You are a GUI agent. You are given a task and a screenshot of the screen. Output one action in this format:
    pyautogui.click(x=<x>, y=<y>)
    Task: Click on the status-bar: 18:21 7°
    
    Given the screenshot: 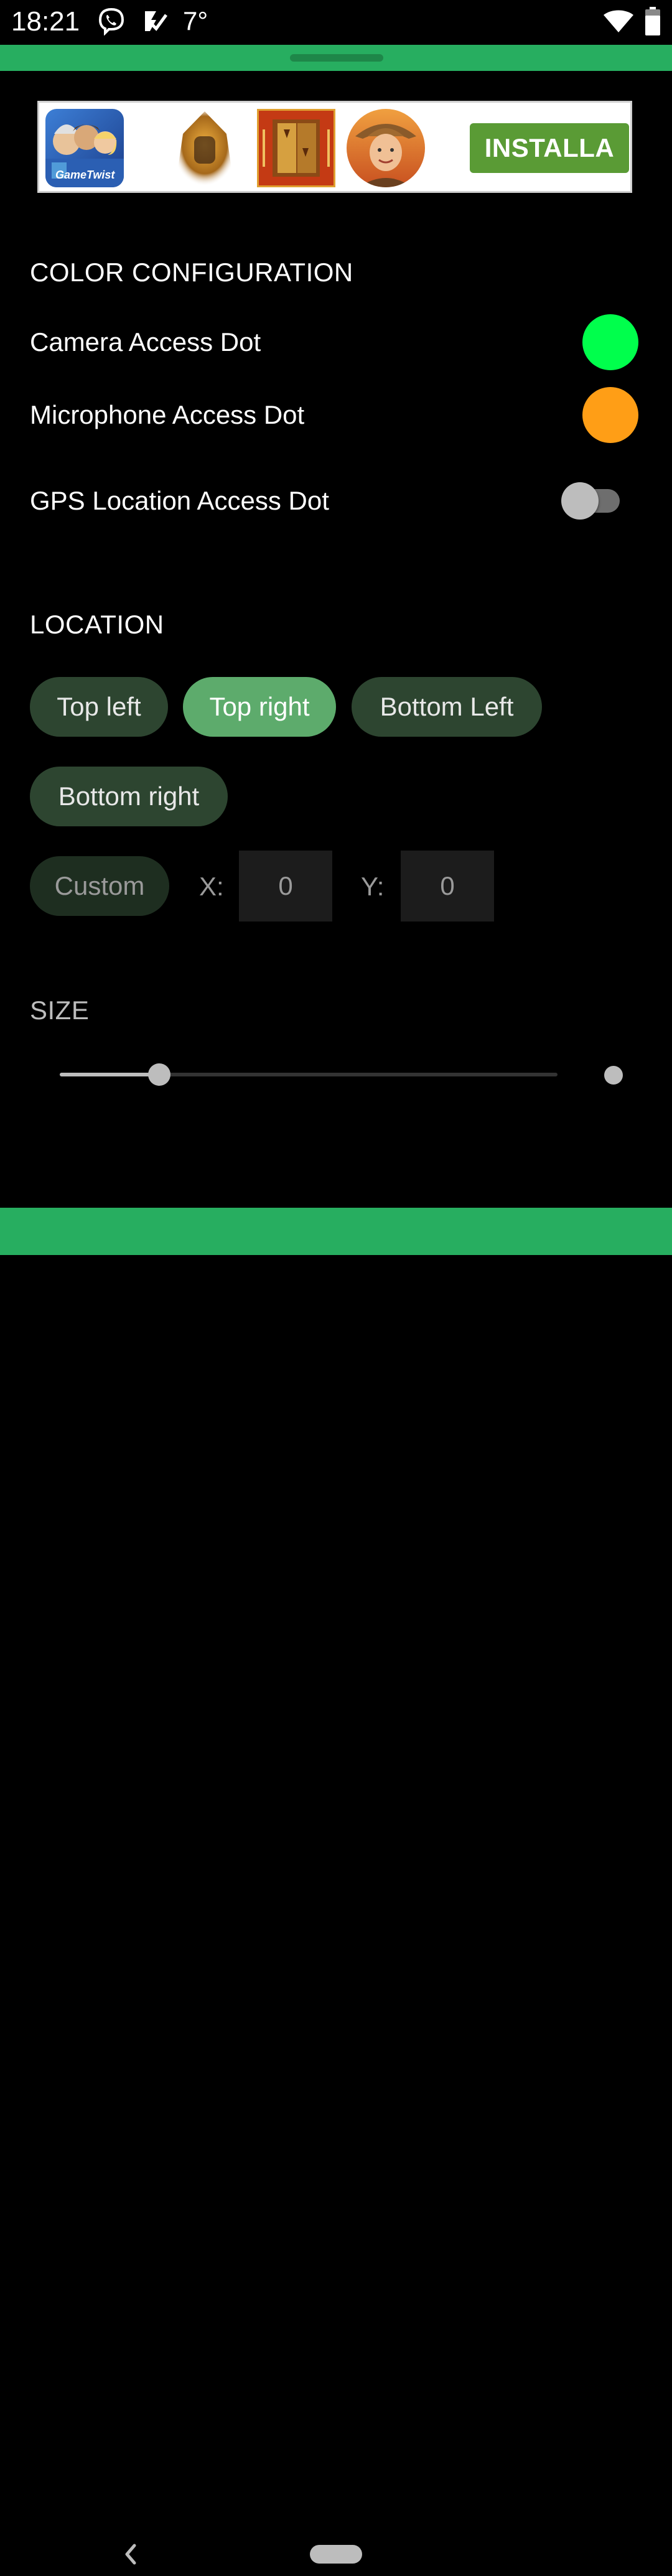 What is the action you would take?
    pyautogui.click(x=336, y=22)
    